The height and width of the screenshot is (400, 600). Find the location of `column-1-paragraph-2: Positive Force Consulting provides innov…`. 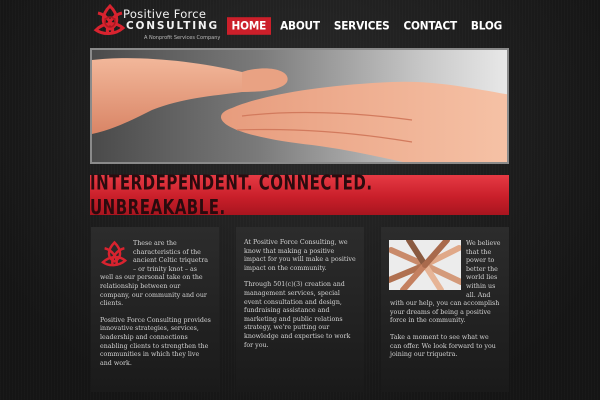

column-1-paragraph-2: Positive Force Consulting provides innov… is located at coordinates (155, 341).